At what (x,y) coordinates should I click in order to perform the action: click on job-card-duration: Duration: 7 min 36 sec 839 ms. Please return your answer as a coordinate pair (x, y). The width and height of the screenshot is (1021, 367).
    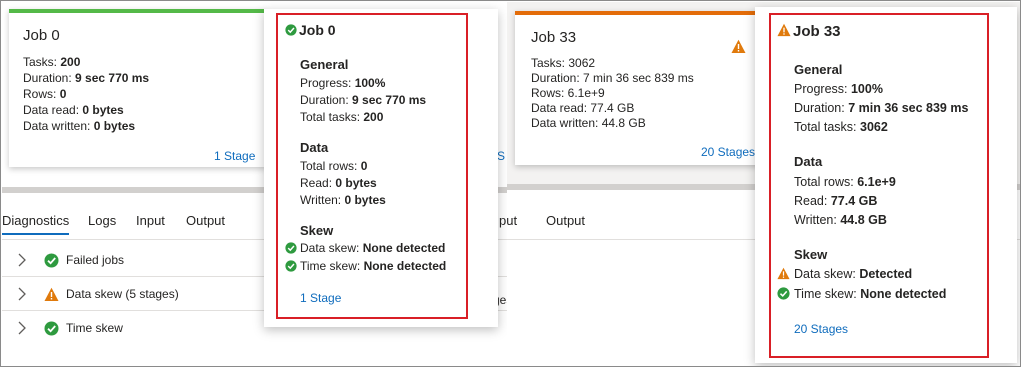
    Looking at the image, I should click on (612, 78).